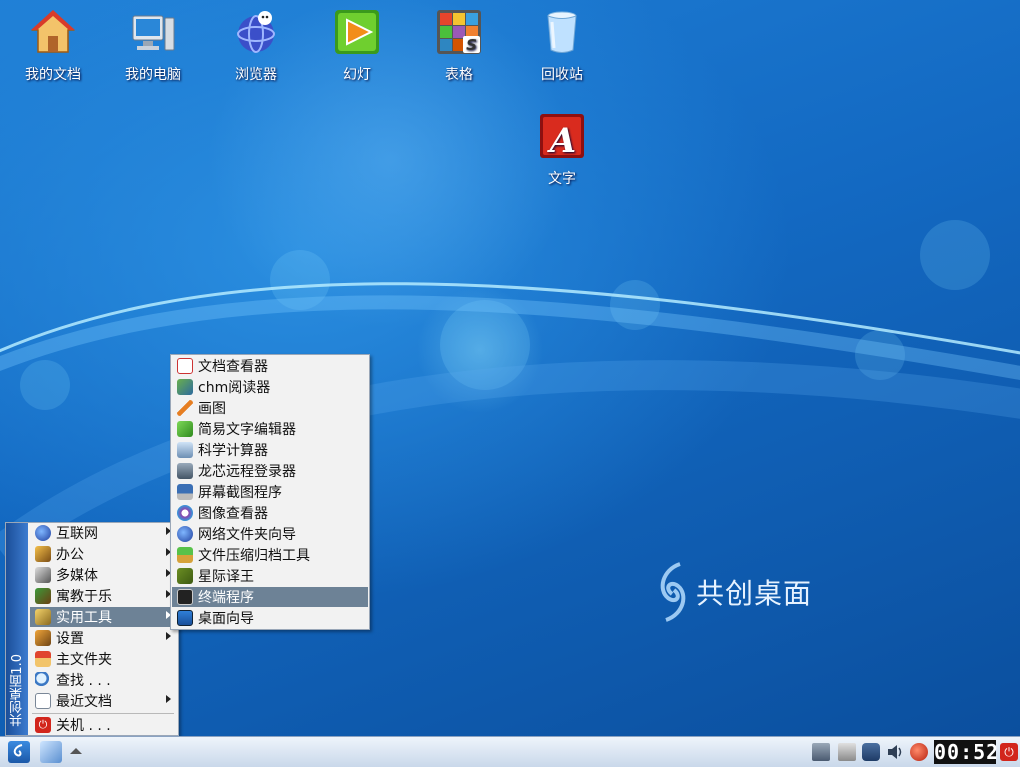 This screenshot has height=767, width=1020. What do you see at coordinates (270, 408) in the screenshot?
I see `submenu-item-paint: 画图` at bounding box center [270, 408].